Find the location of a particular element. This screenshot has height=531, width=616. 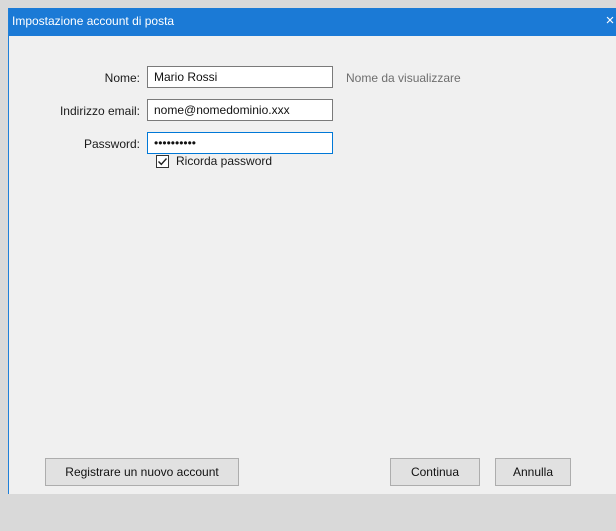

register-account-button: Registrare un nuovo account is located at coordinates (142, 472).